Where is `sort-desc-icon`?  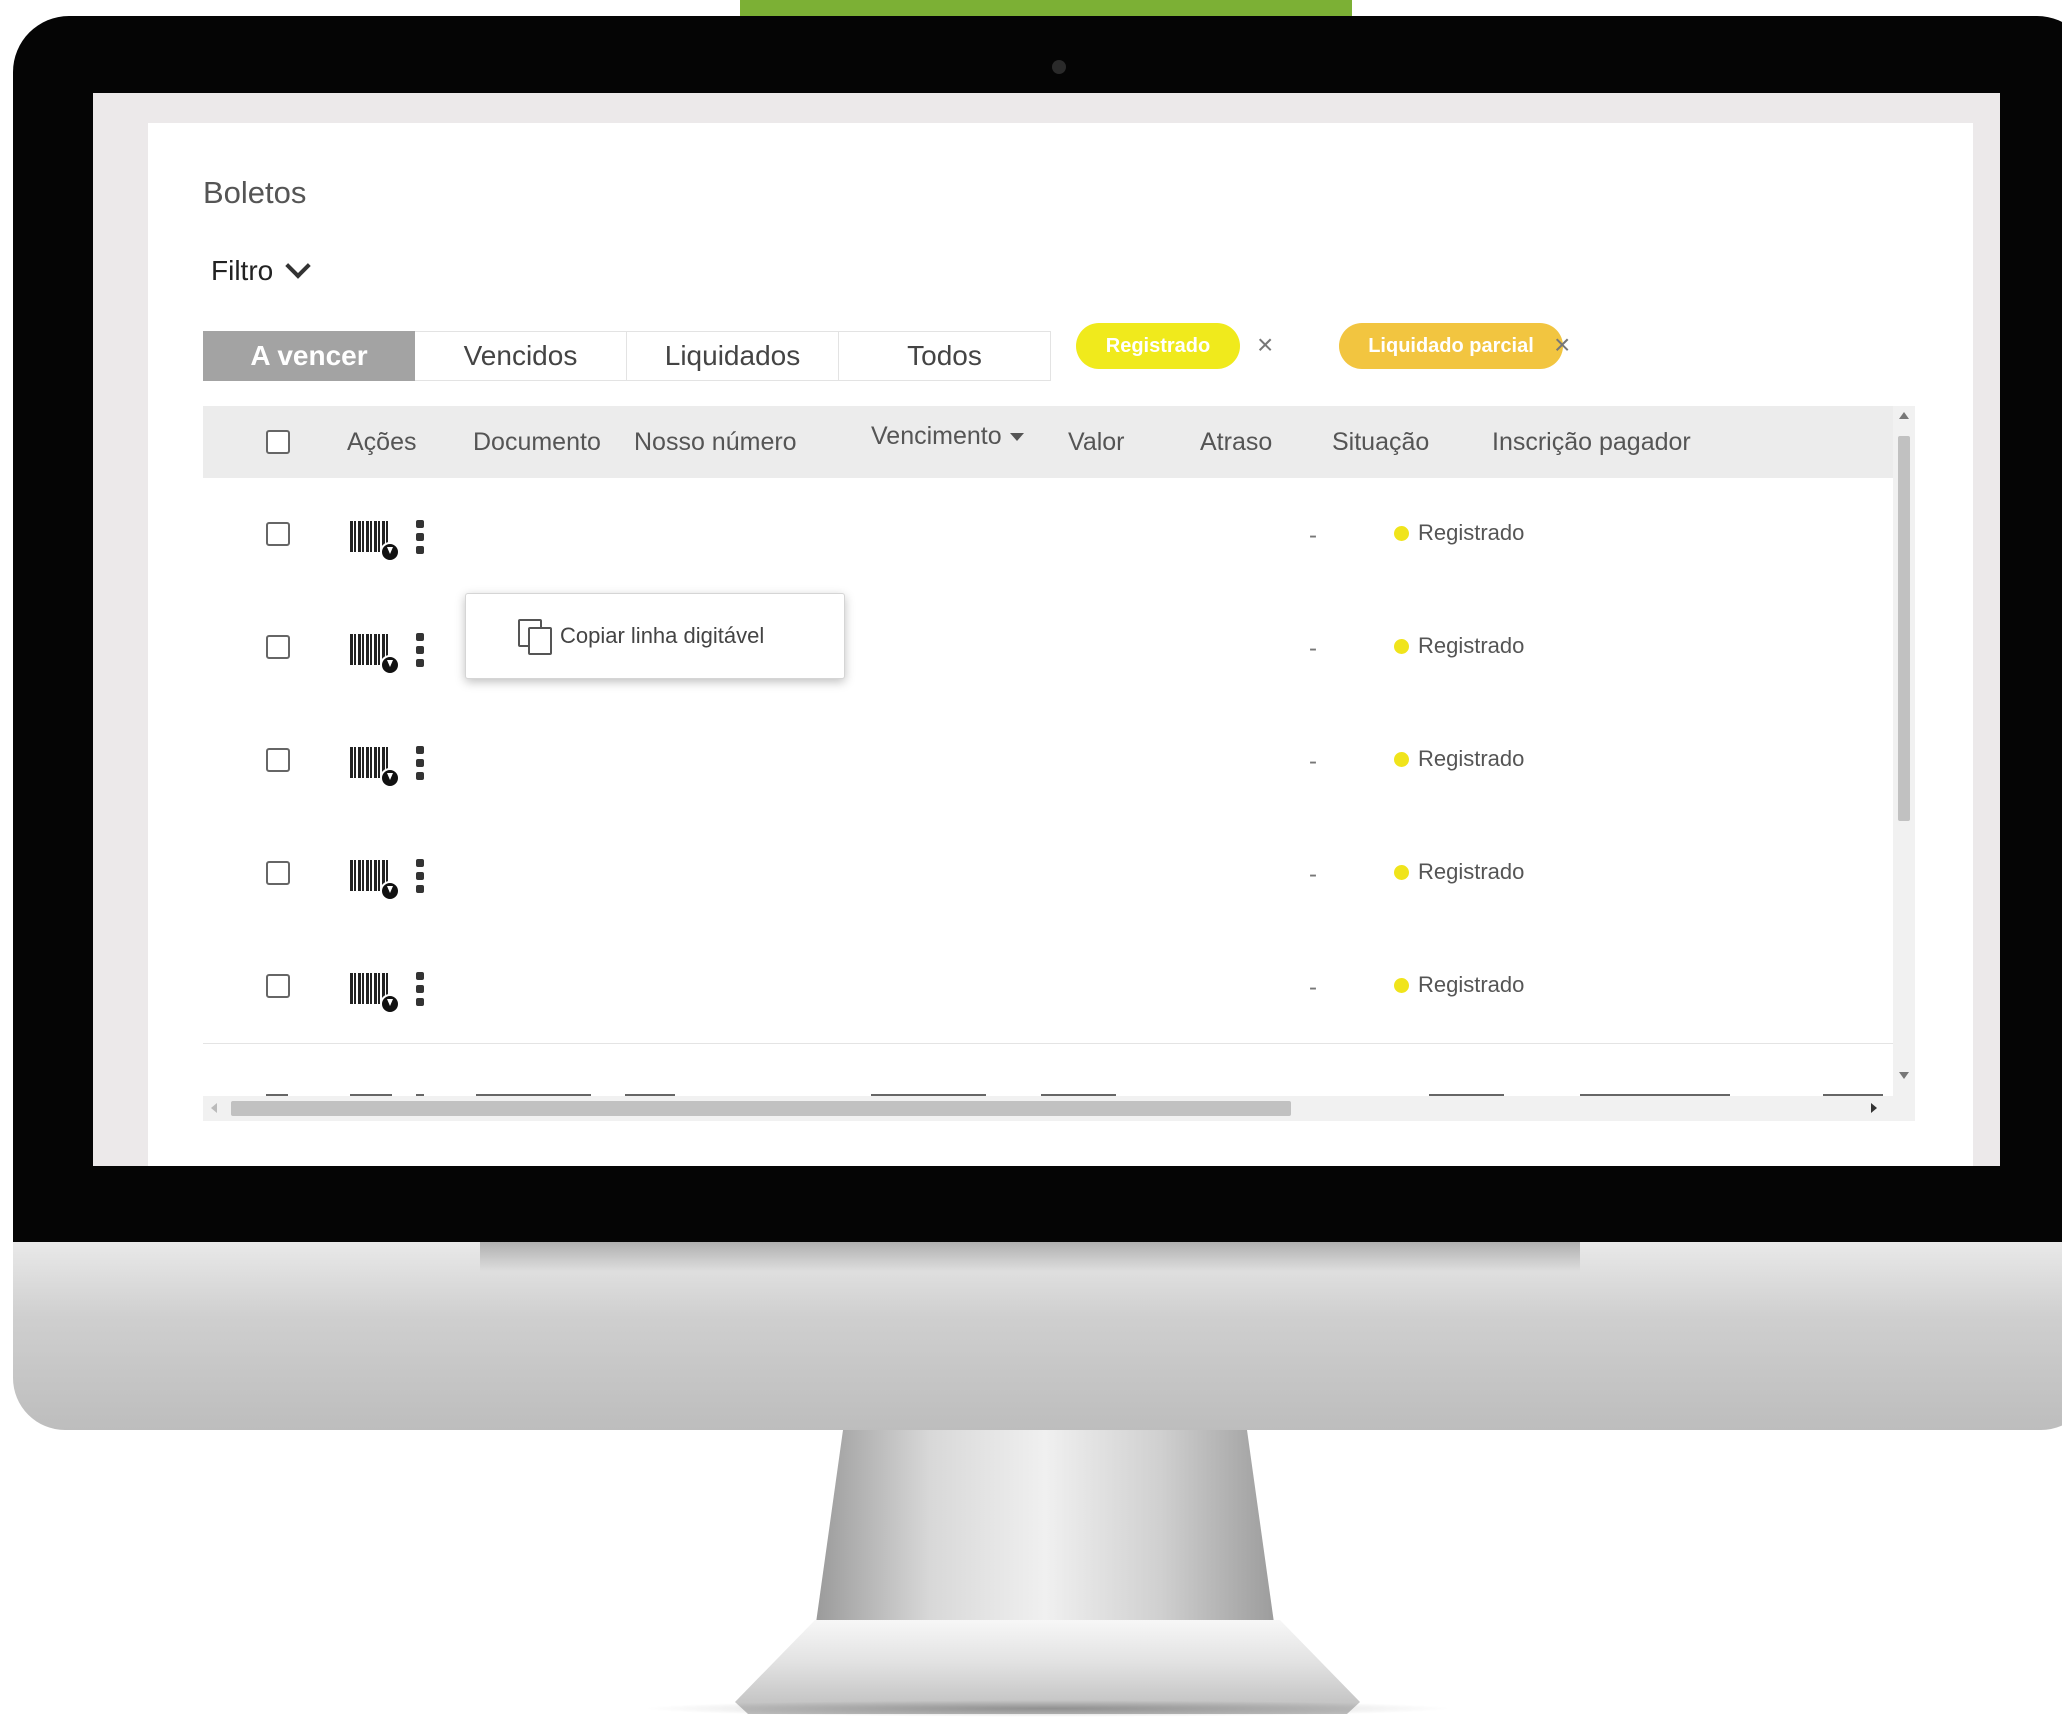 sort-desc-icon is located at coordinates (1016, 437).